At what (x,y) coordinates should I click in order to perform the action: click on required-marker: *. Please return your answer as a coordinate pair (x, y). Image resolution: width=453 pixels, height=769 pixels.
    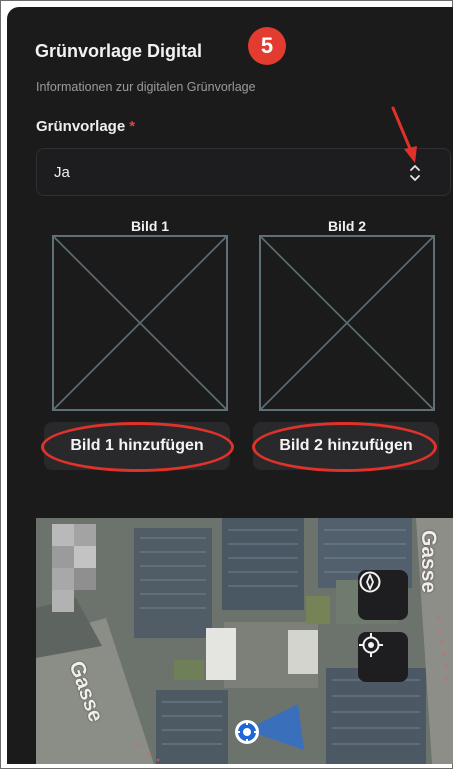
    Looking at the image, I should click on (132, 126).